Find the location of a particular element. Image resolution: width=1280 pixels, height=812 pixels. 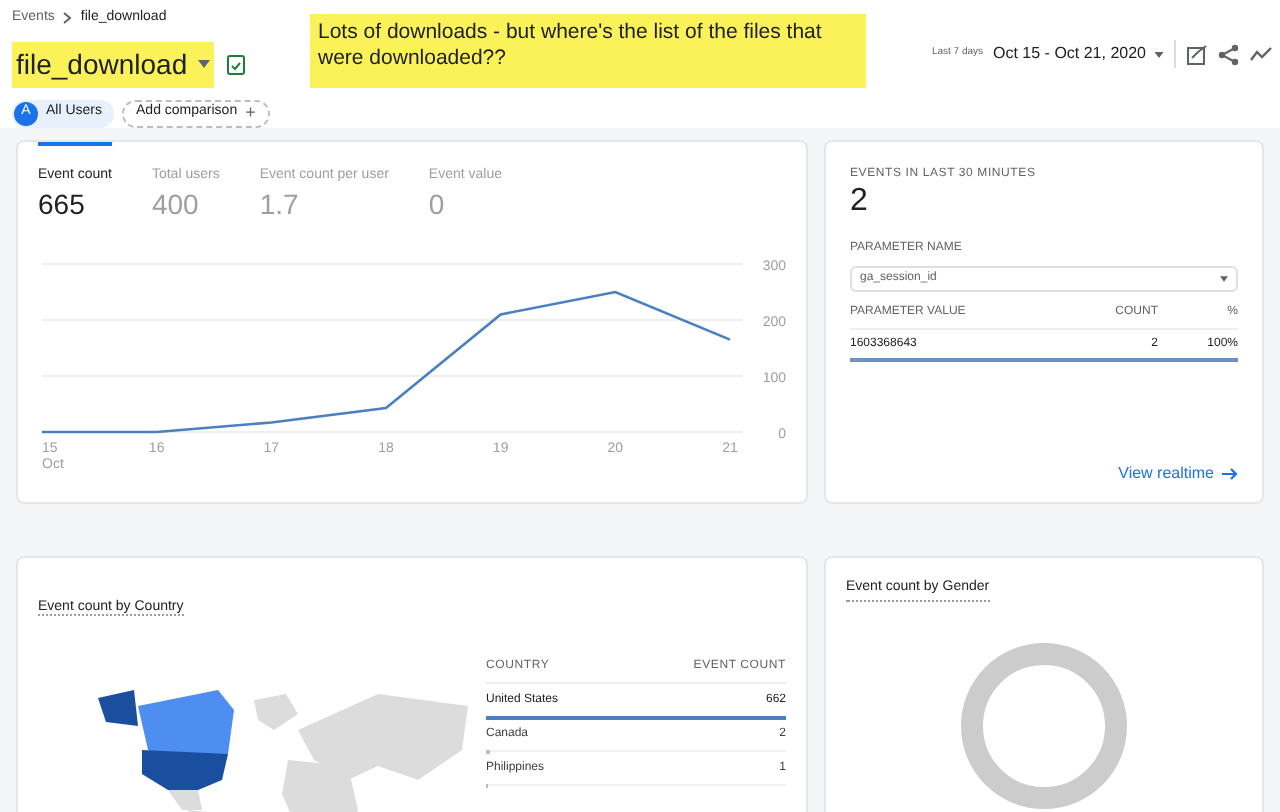

realtime-count: 2 is located at coordinates (860, 202).